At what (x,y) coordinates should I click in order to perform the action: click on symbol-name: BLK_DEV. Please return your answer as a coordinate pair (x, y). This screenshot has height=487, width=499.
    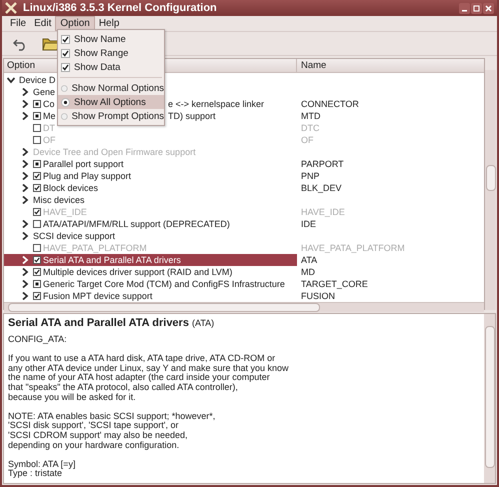
    Looking at the image, I should click on (321, 188).